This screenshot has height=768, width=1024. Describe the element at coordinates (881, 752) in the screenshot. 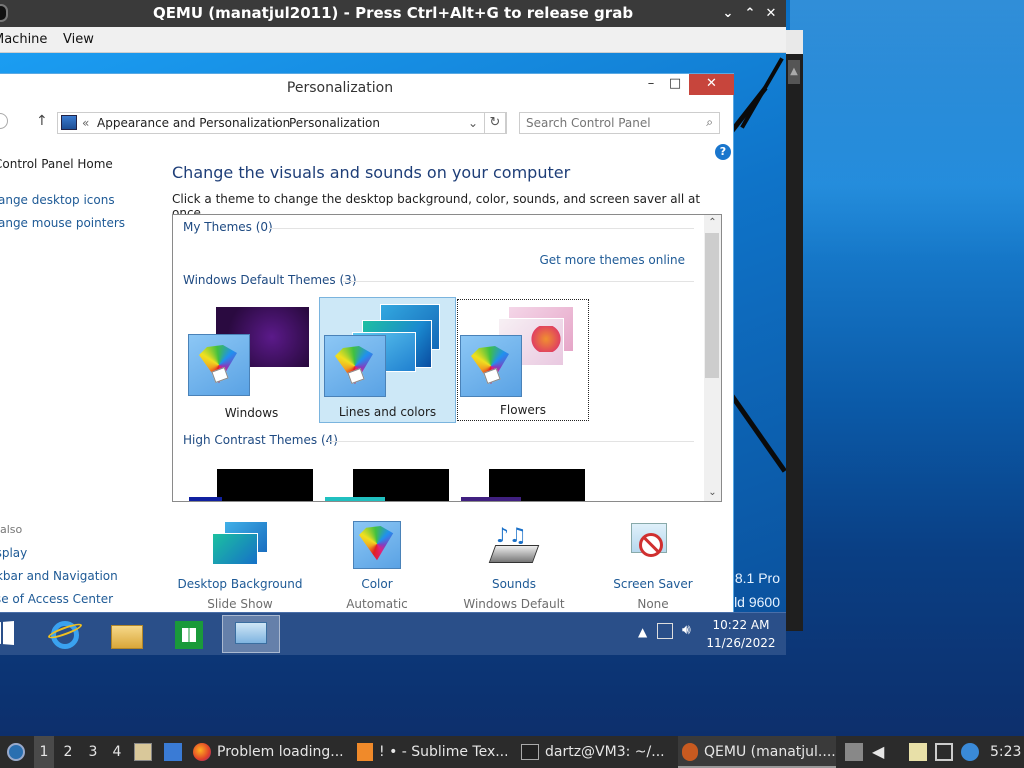

I see `volume-icon: ◀` at that location.